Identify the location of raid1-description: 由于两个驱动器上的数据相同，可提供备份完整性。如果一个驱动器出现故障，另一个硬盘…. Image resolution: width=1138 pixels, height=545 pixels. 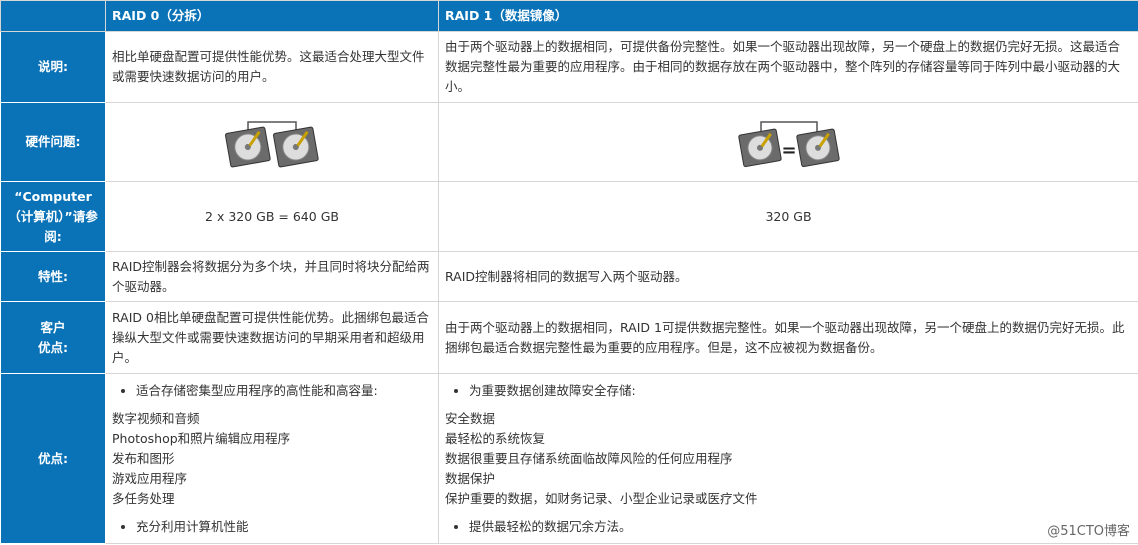
(788, 67).